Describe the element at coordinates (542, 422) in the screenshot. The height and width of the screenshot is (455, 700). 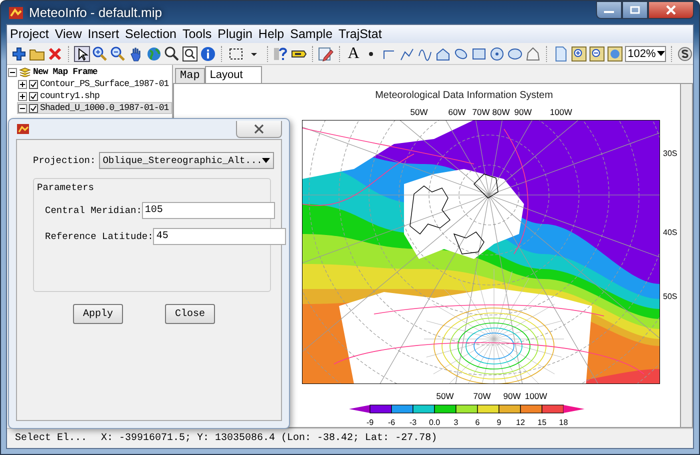
I see `colorbar-label: 15` at that location.